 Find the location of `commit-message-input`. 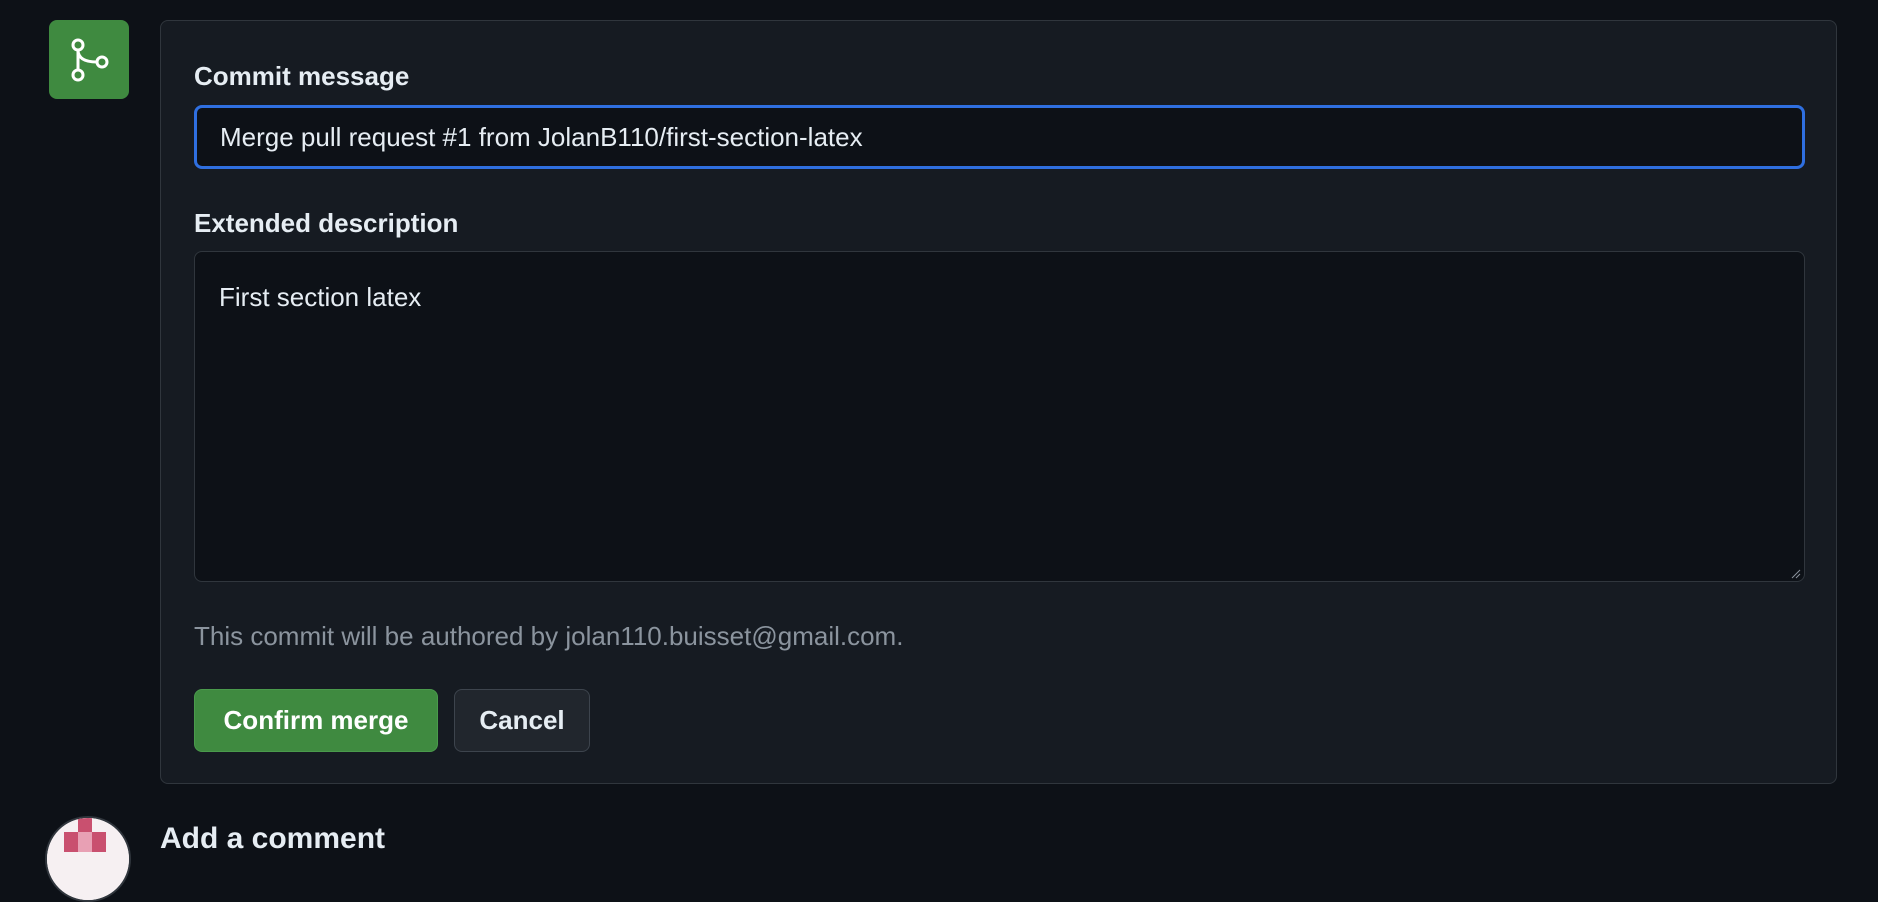

commit-message-input is located at coordinates (999, 137).